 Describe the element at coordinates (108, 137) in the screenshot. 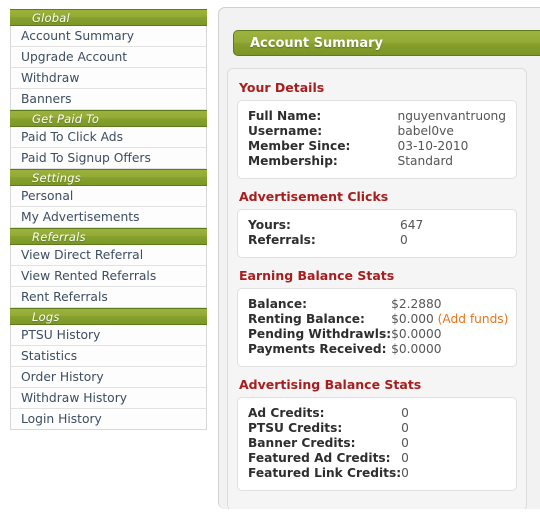

I see `sidebar-item-paid-to-click-ads: Paid To Click Ads` at that location.